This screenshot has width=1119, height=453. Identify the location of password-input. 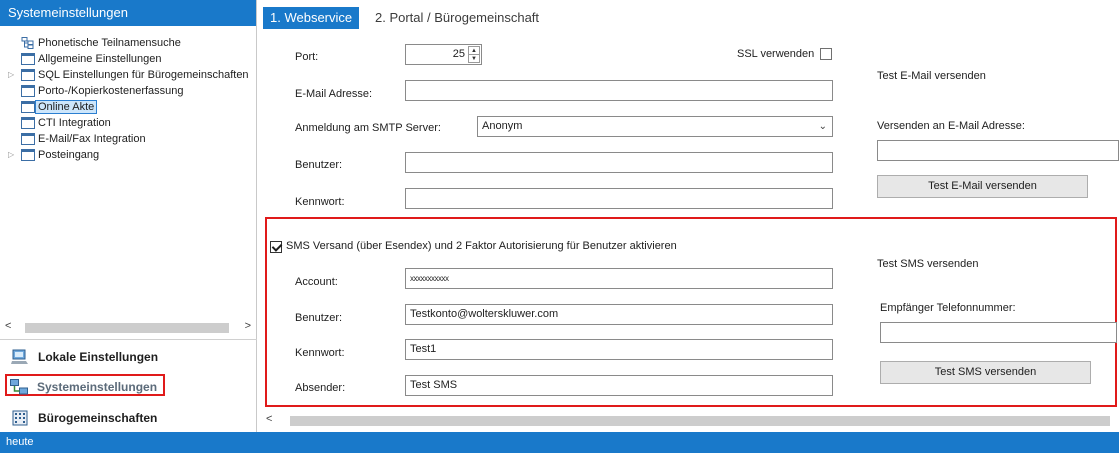
(619, 198).